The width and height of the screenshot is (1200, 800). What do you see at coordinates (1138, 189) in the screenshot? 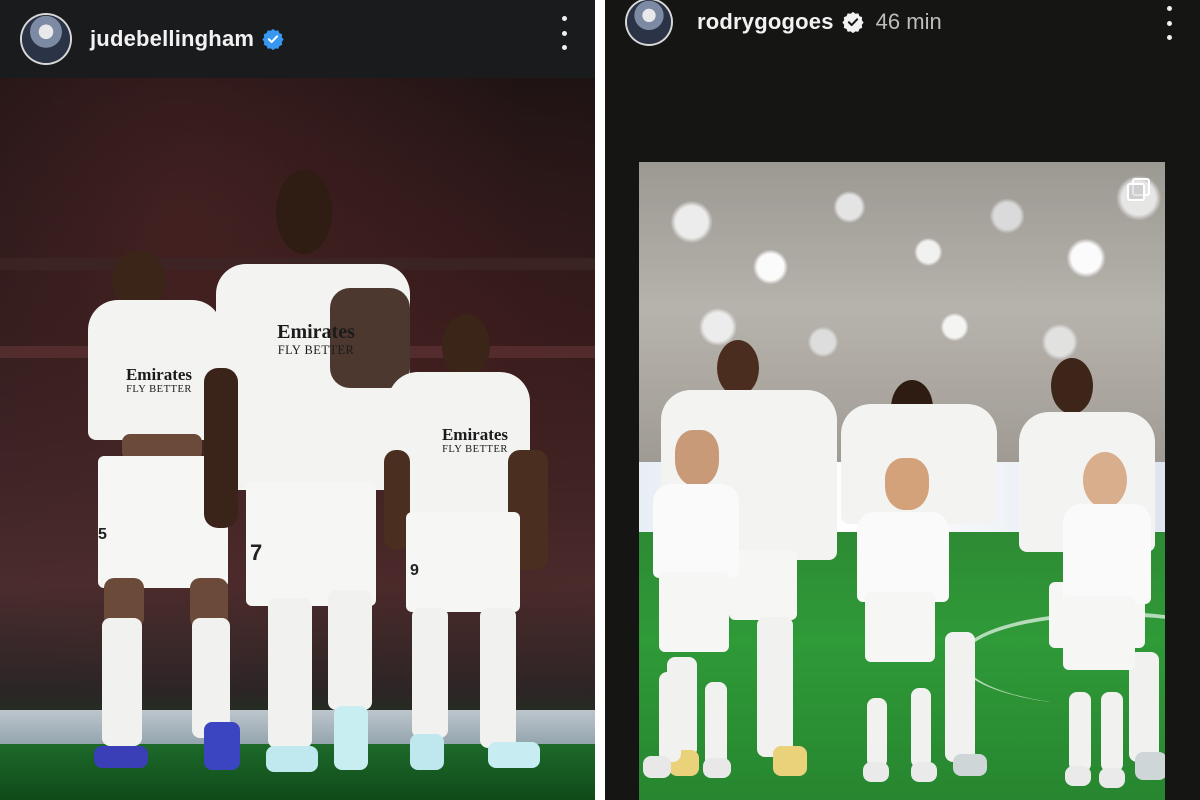
I see `multiple-images-icon` at bounding box center [1138, 189].